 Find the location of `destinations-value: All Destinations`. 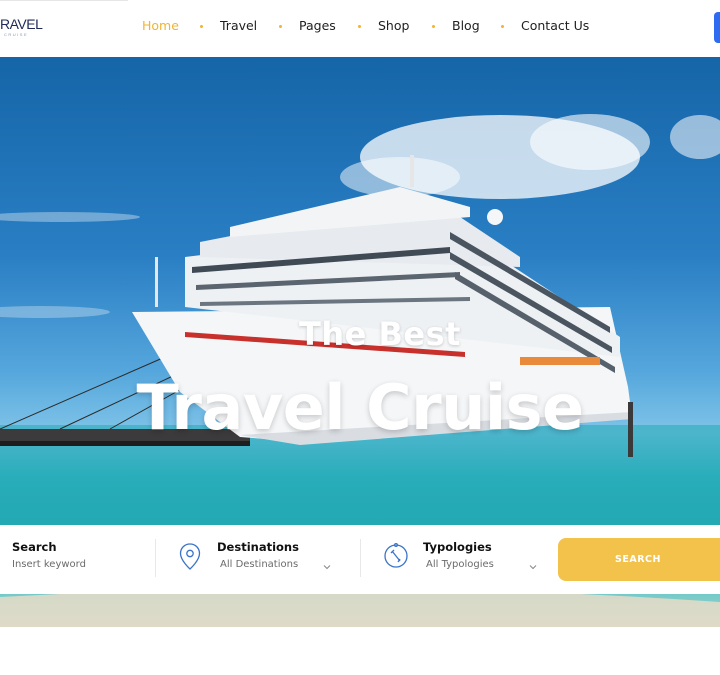

destinations-value: All Destinations is located at coordinates (259, 564).